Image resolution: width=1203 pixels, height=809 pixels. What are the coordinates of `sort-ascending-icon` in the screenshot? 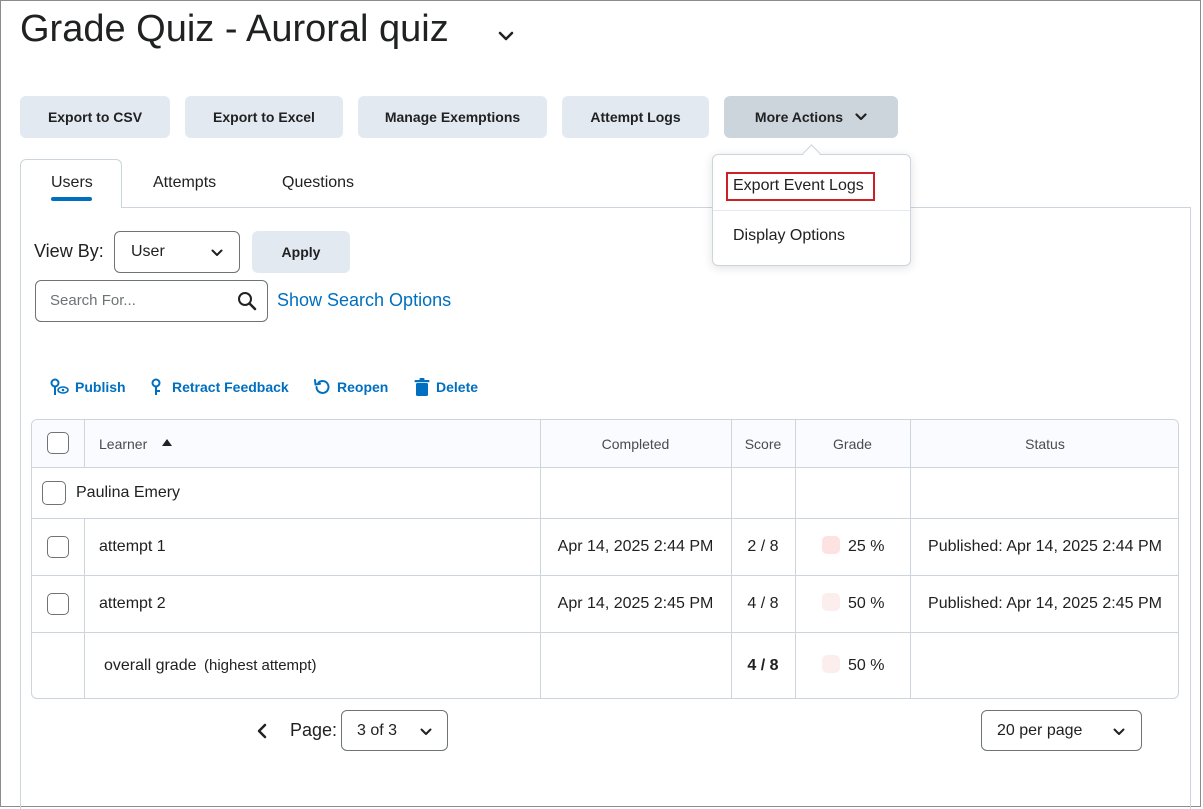 It's located at (167, 442).